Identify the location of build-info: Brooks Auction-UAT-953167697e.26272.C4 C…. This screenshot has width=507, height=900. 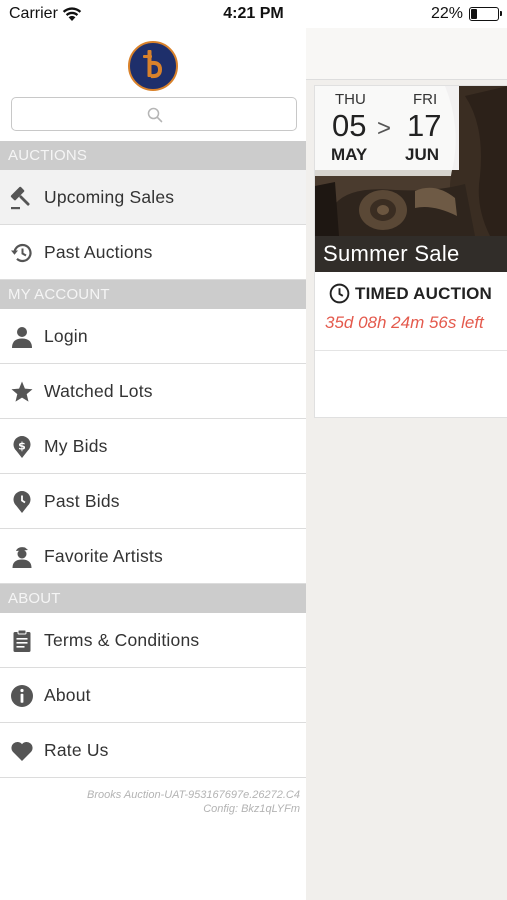
(155, 802).